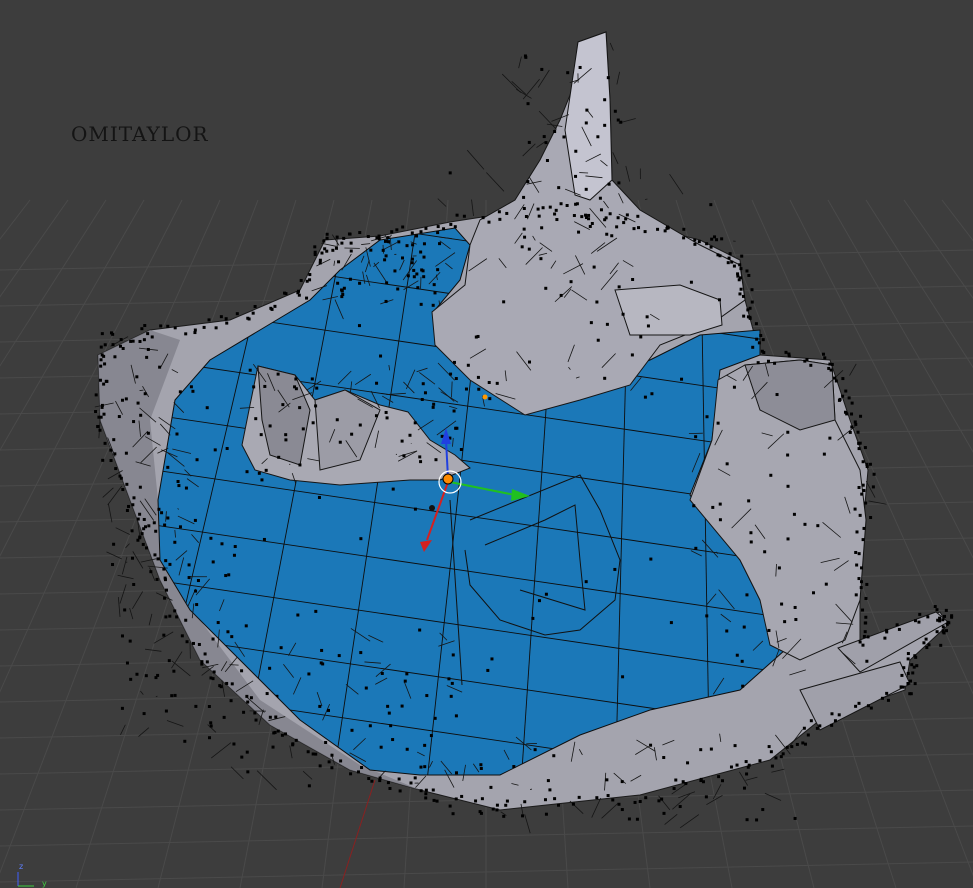 The image size is (973, 888). Describe the element at coordinates (21, 866) in the screenshot. I see `axis-z-label: z` at that location.